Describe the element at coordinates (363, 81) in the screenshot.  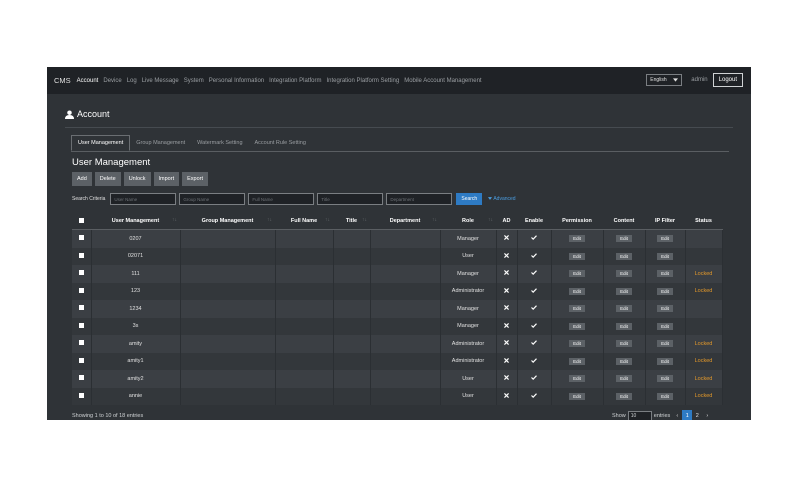
I see `nav-item-integration-platform-setting: Integration Platform Setting` at that location.